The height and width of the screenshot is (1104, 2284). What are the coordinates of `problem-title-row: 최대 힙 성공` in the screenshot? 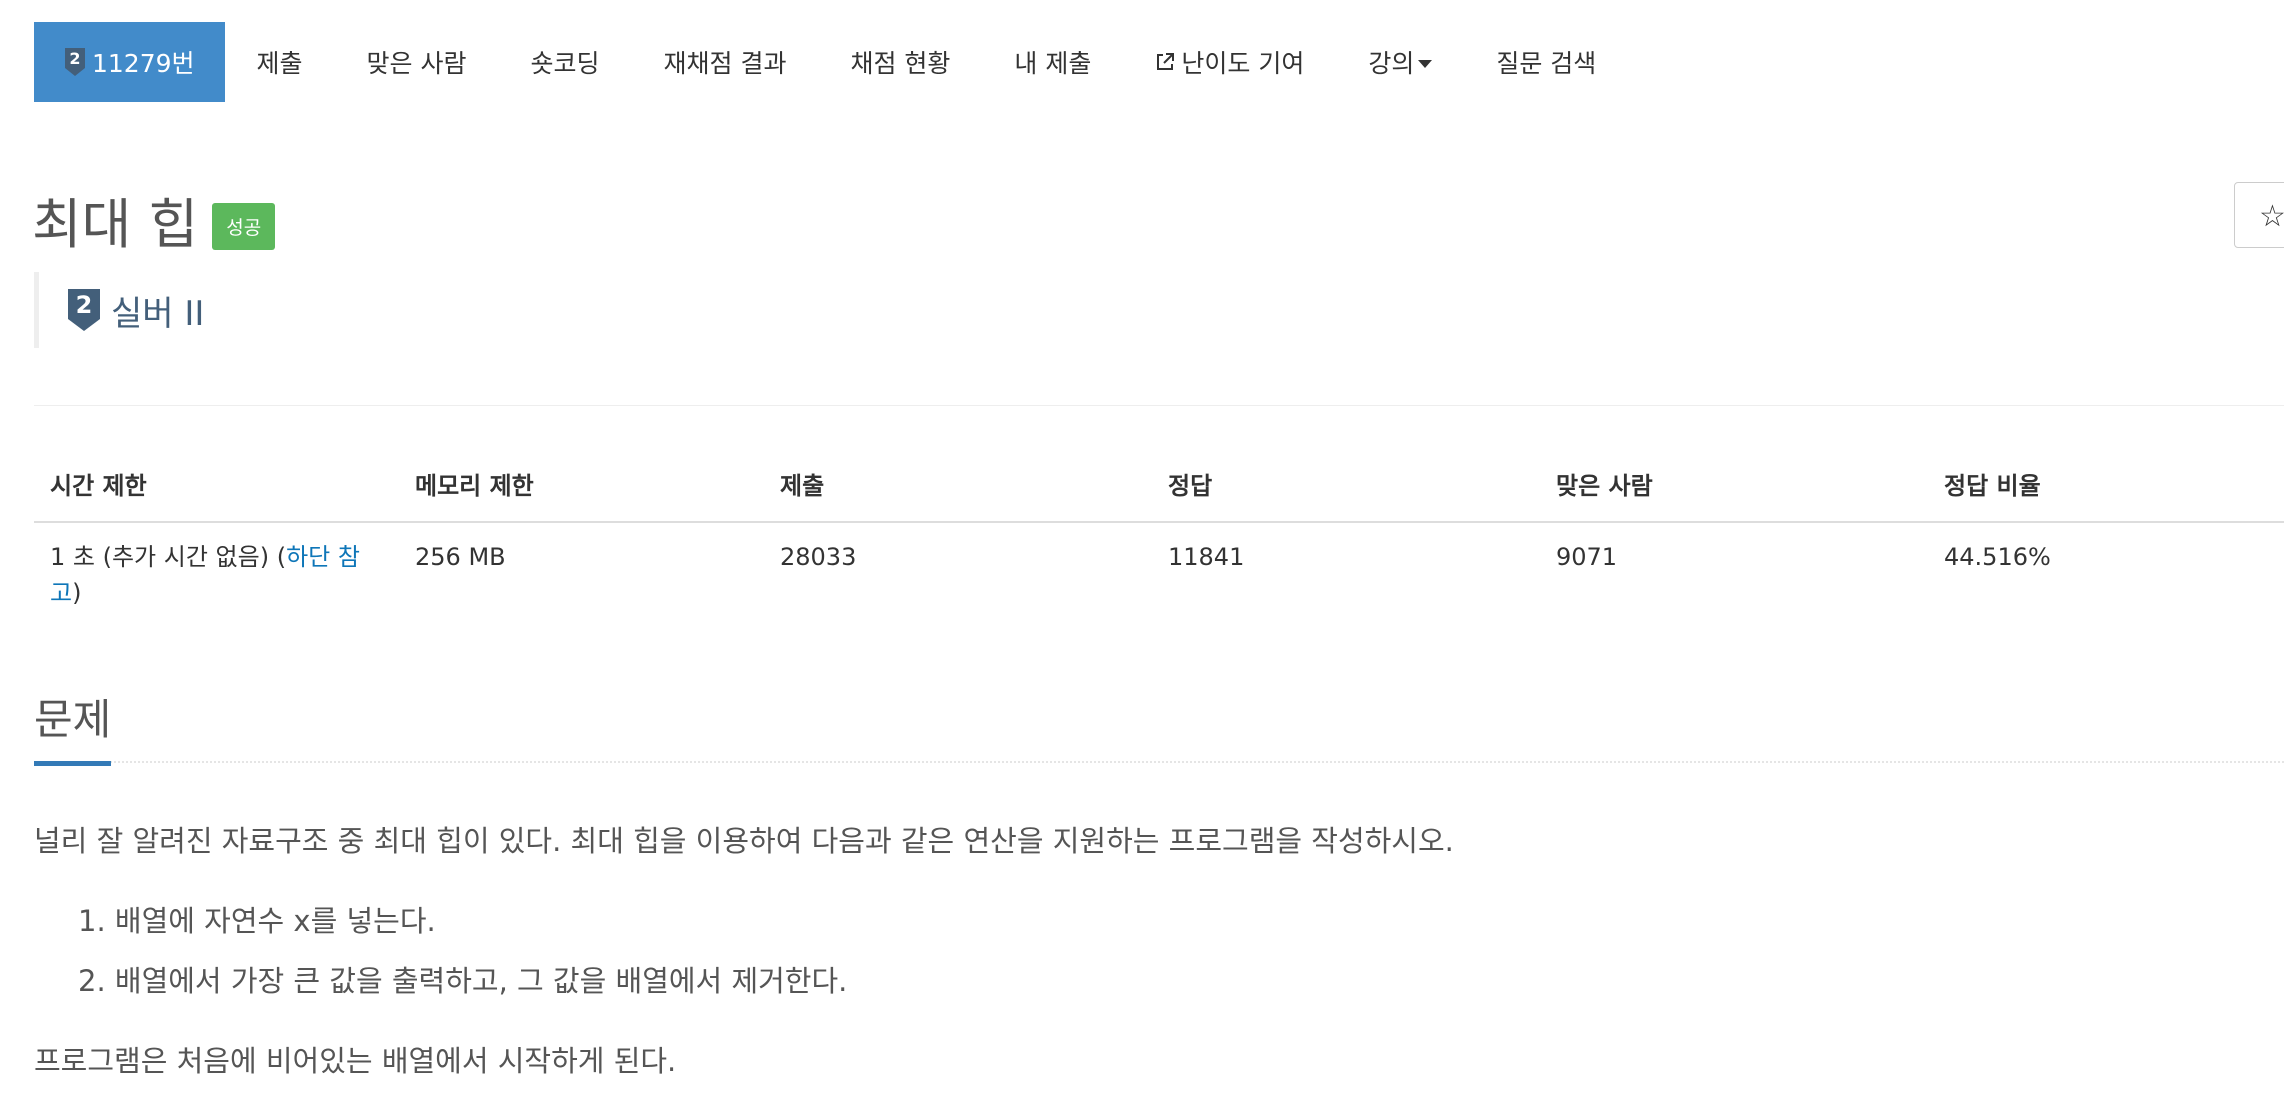 It's located at (154, 219).